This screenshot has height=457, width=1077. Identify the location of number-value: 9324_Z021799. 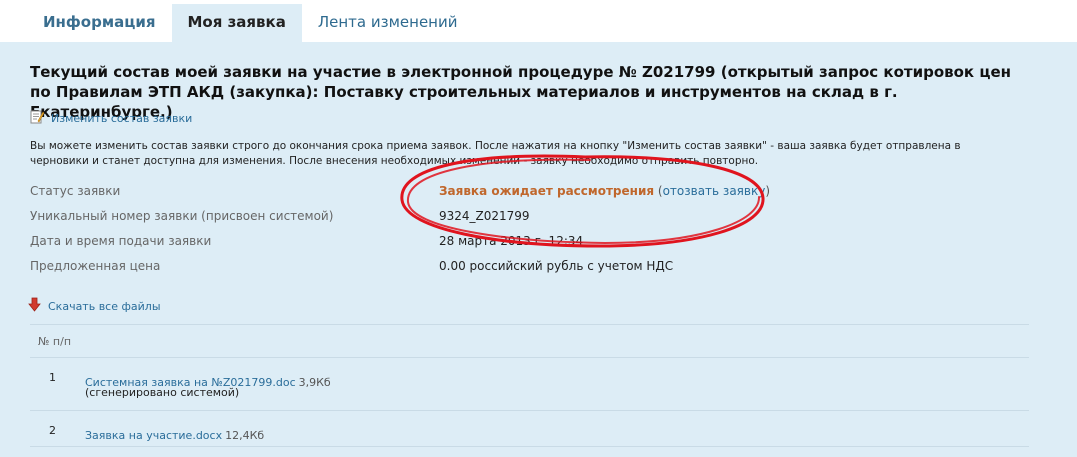
(484, 216).